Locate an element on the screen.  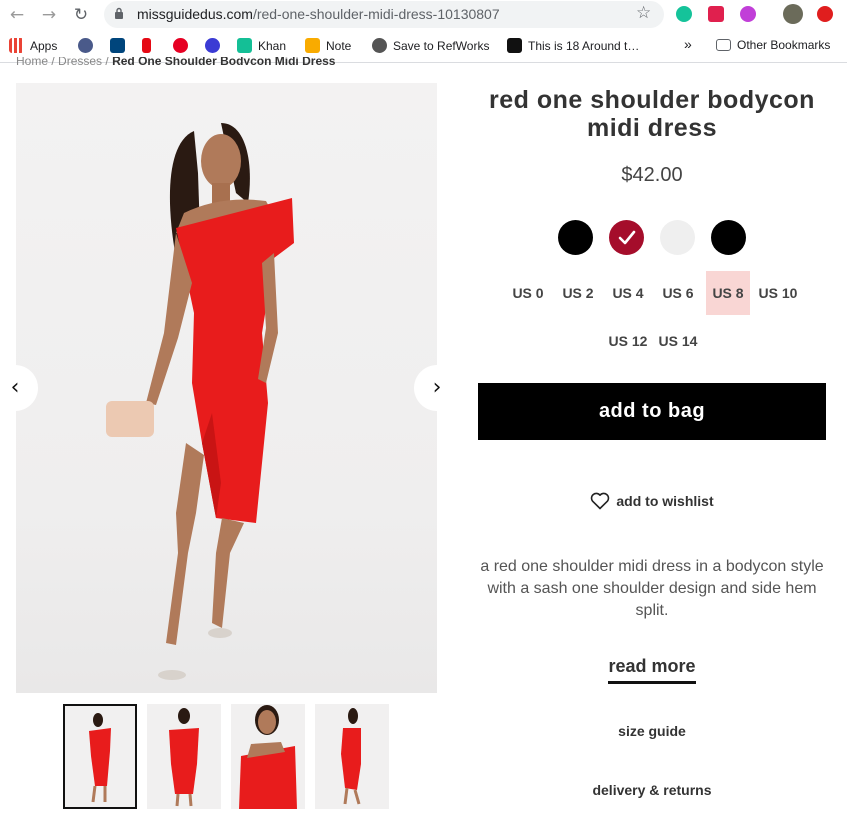
globe-icon is located at coordinates (379, 45).